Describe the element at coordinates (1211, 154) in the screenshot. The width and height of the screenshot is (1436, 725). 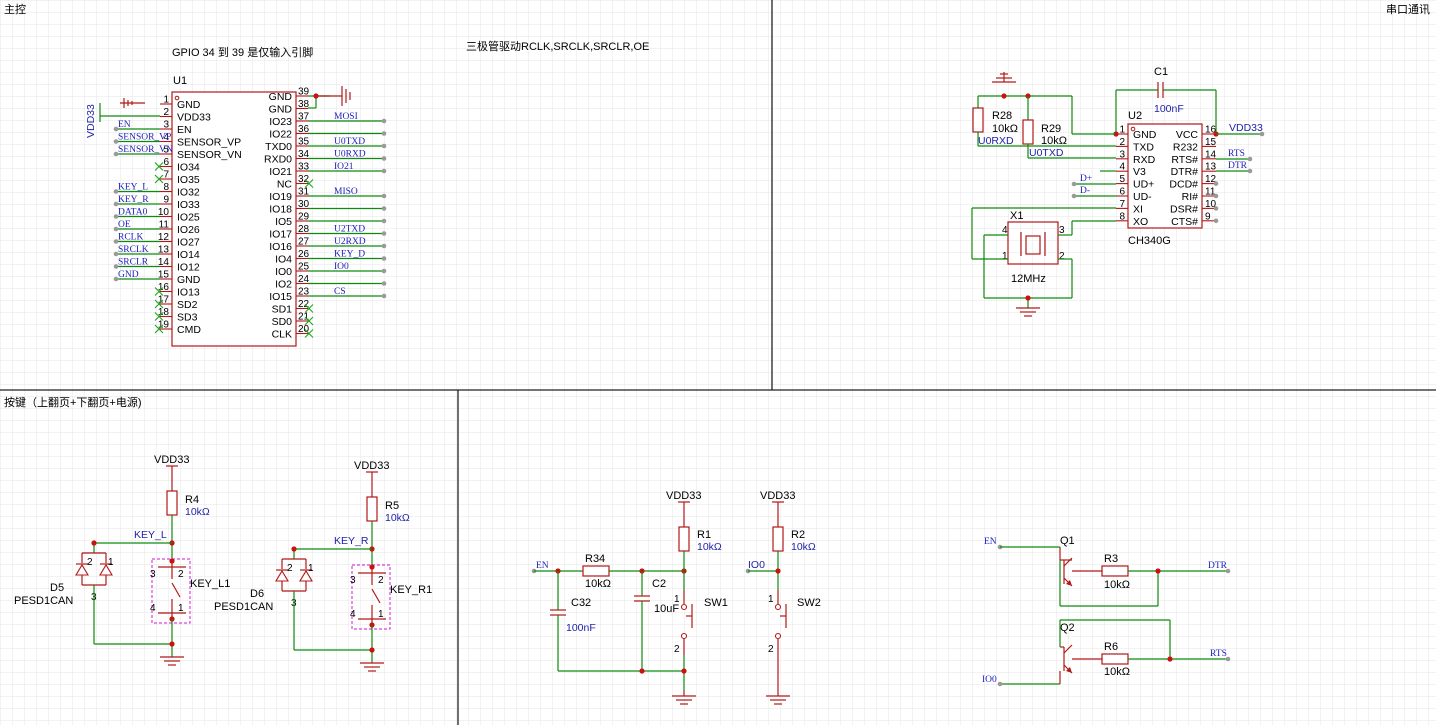
I see `u2-pin-number: 14` at that location.